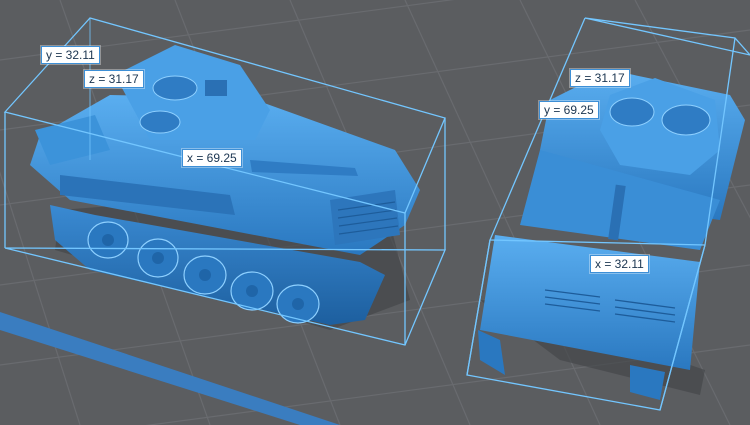 Image resolution: width=750 pixels, height=425 pixels. Describe the element at coordinates (569, 110) in the screenshot. I see `dimension-label-y: y = 69.25` at that location.